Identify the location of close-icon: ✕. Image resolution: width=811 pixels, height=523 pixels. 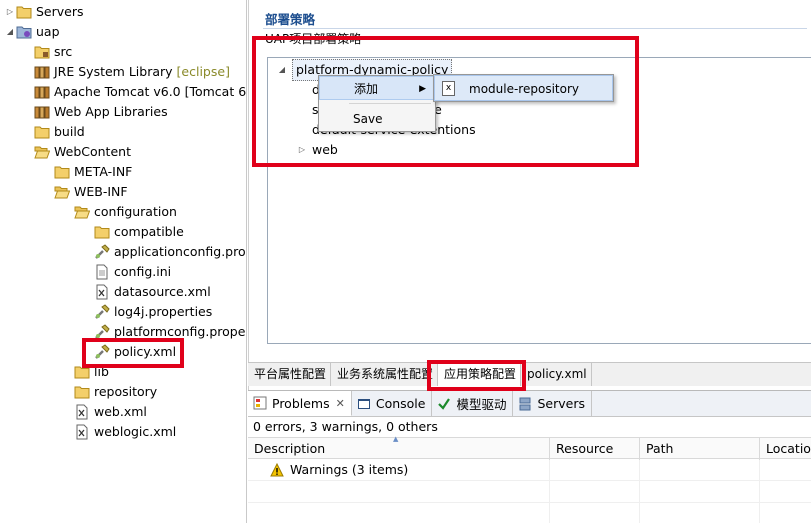
(340, 403).